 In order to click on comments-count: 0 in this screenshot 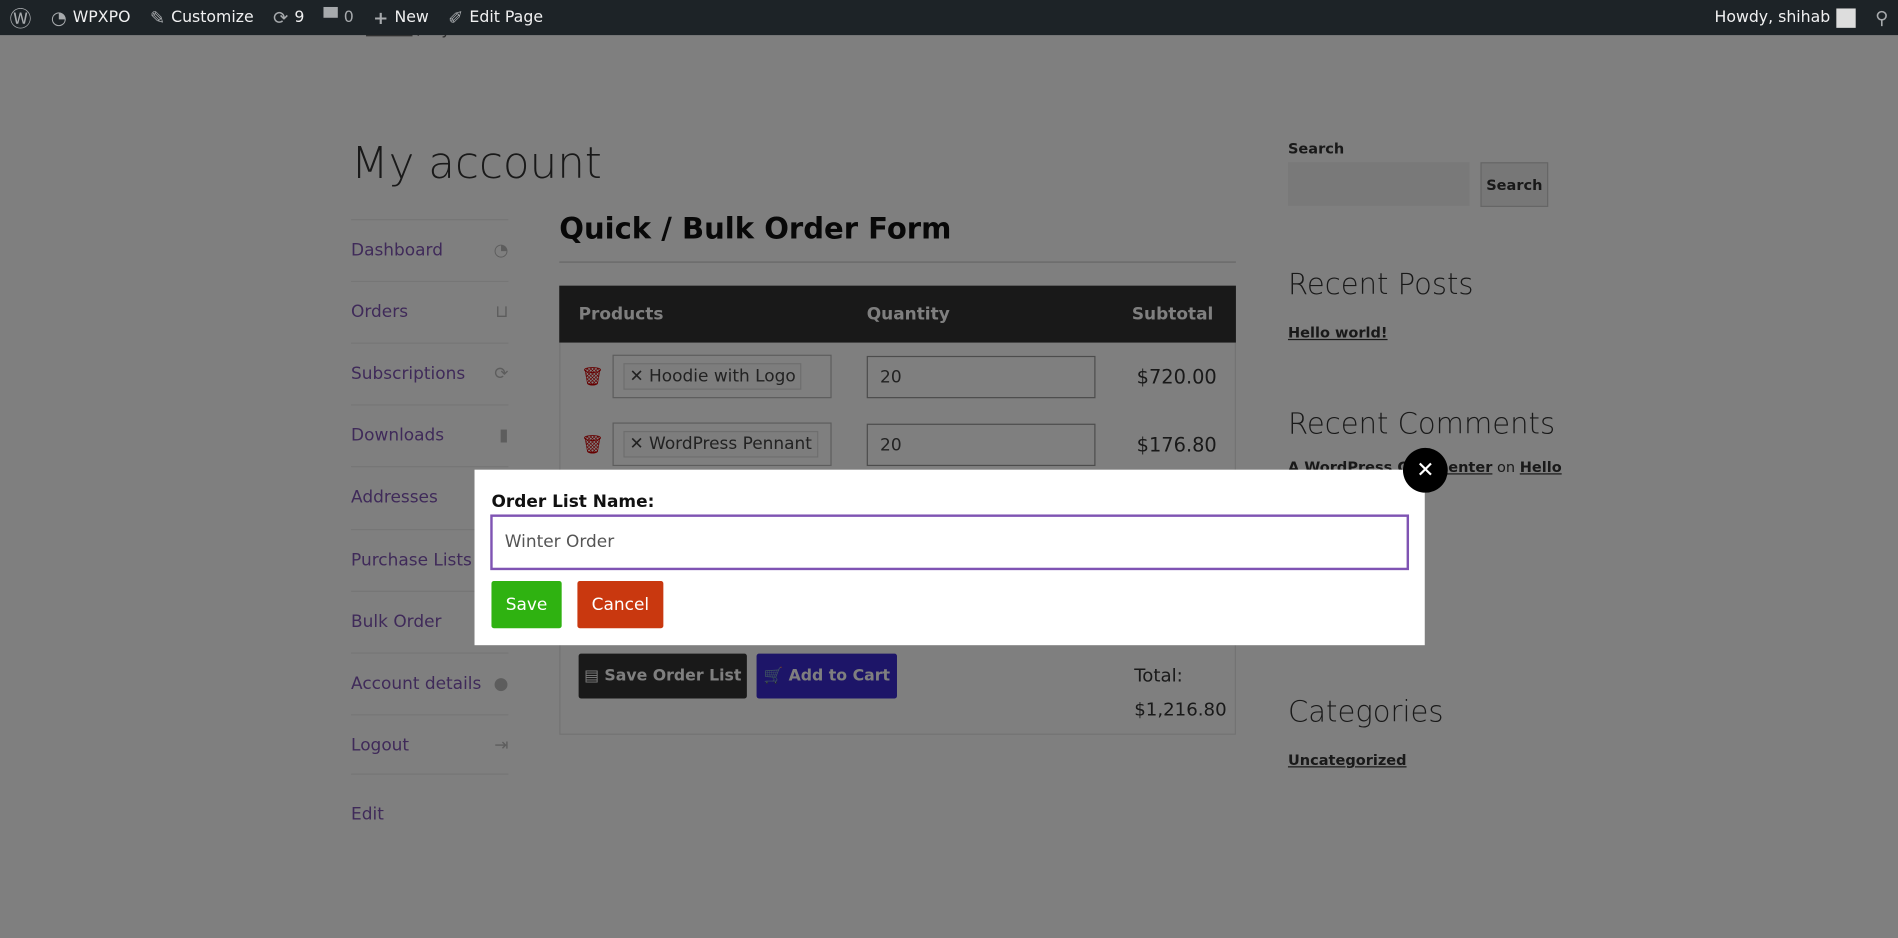, I will do `click(348, 17)`.